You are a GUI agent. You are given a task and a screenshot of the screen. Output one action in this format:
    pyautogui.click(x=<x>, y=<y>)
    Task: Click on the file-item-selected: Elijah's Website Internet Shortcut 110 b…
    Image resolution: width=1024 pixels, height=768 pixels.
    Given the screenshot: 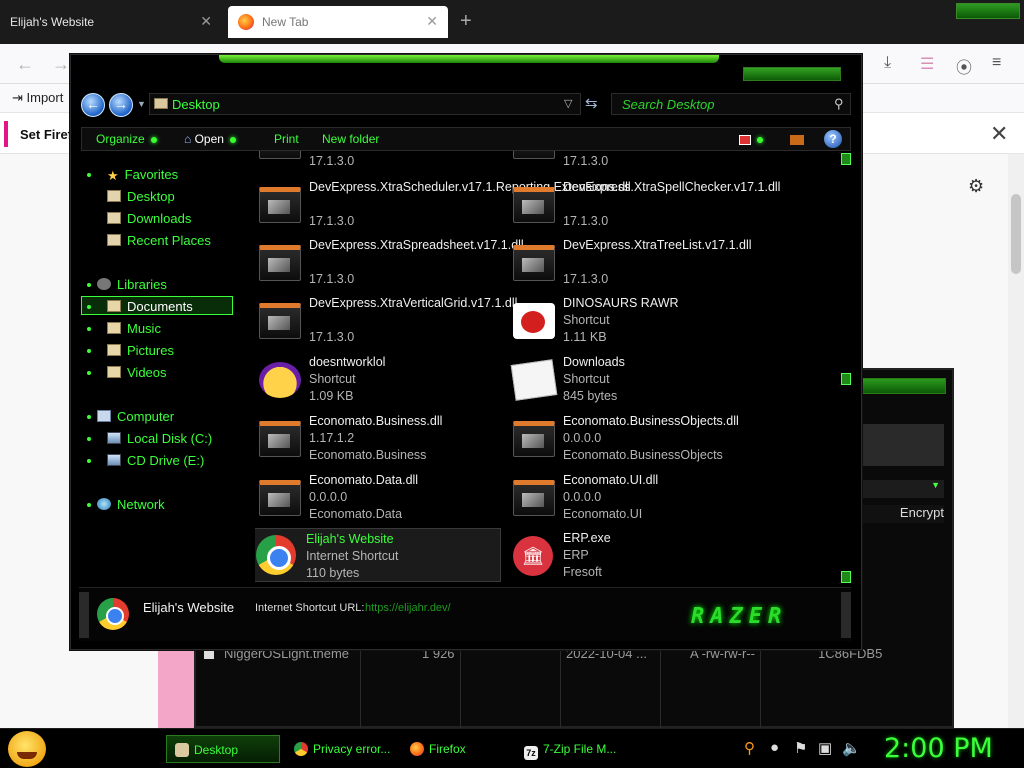 What is the action you would take?
    pyautogui.click(x=378, y=555)
    